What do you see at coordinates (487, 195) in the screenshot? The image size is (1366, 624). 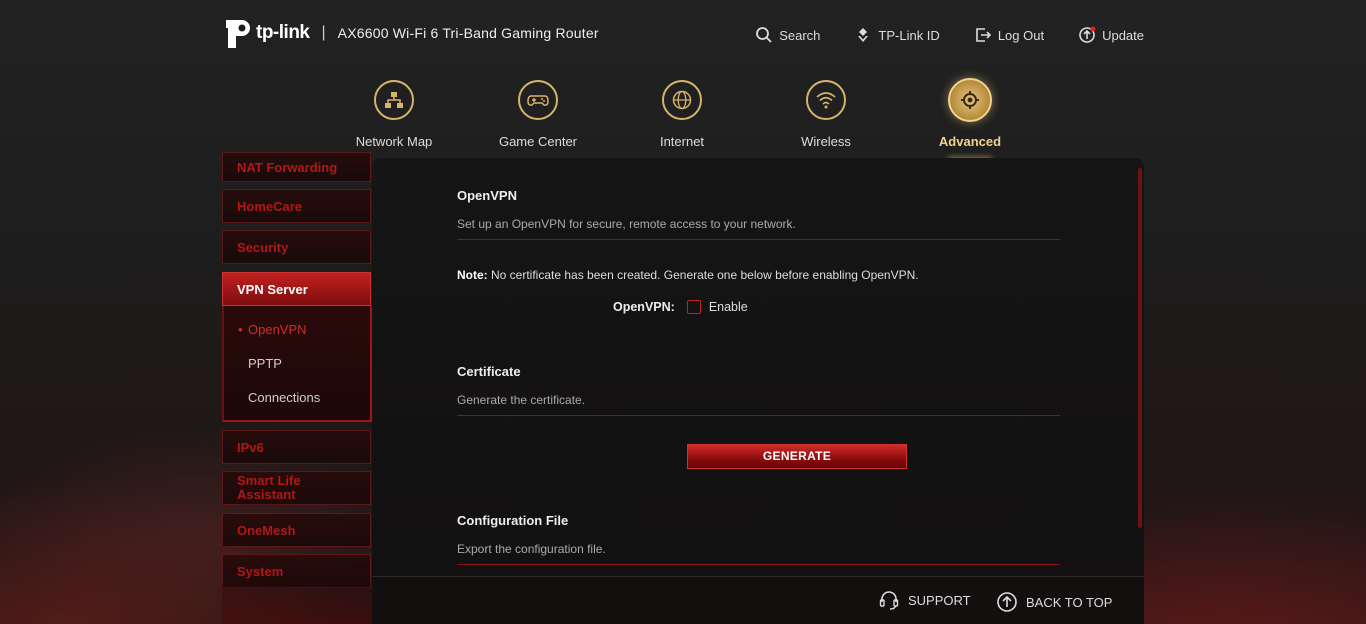 I see `openvpn-title: OpenVPN` at bounding box center [487, 195].